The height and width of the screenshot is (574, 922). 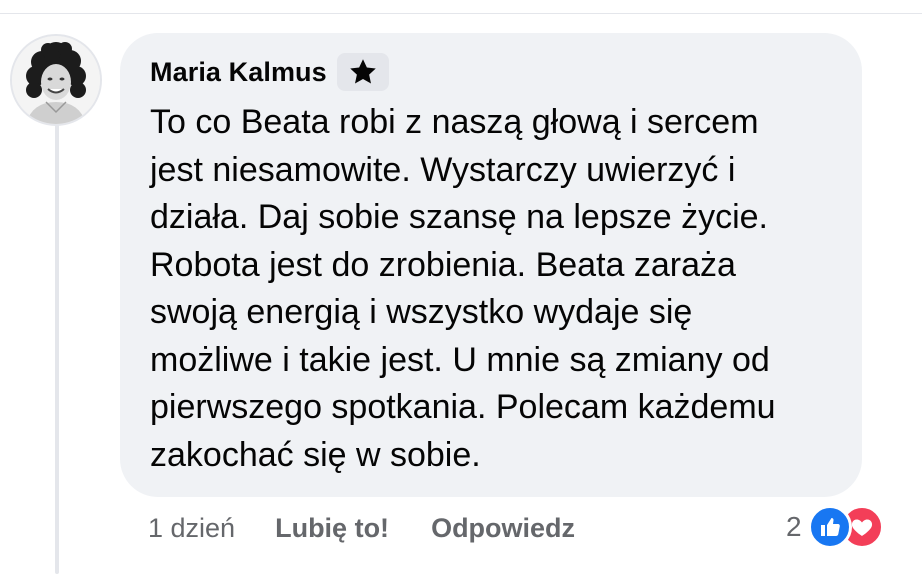 What do you see at coordinates (57, 347) in the screenshot?
I see `thread-line` at bounding box center [57, 347].